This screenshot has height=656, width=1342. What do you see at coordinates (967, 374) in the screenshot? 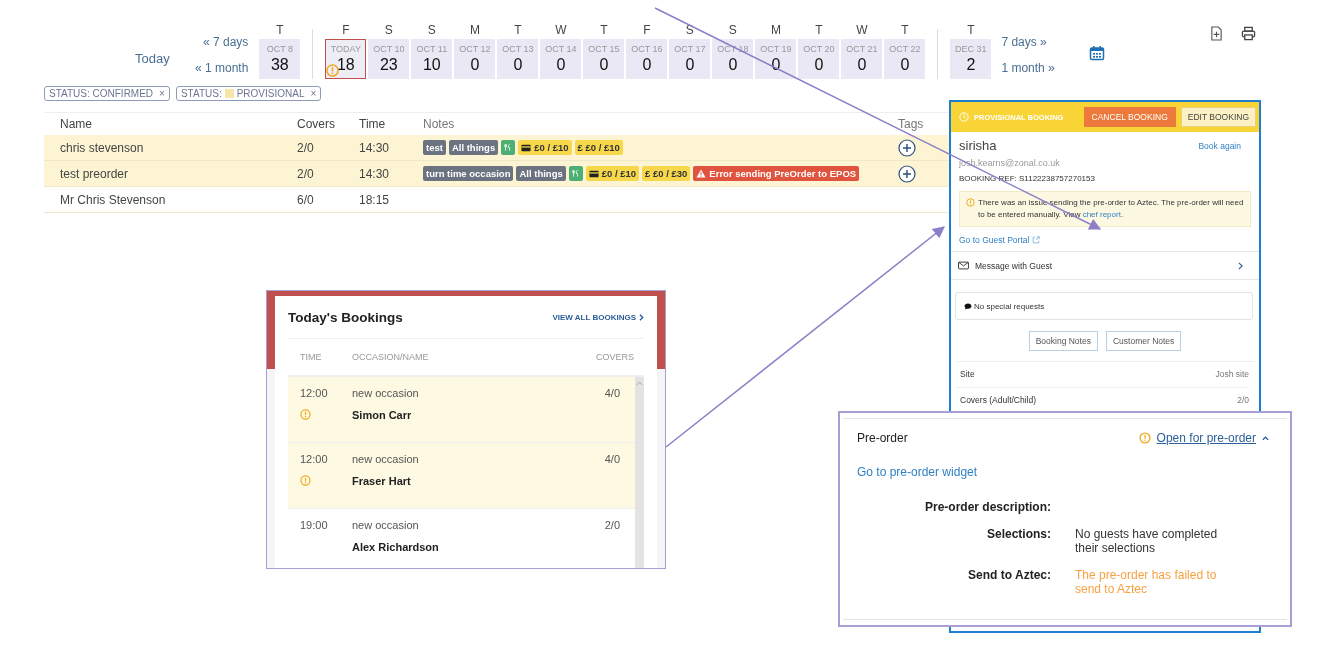
I see `detail-label: Site` at bounding box center [967, 374].